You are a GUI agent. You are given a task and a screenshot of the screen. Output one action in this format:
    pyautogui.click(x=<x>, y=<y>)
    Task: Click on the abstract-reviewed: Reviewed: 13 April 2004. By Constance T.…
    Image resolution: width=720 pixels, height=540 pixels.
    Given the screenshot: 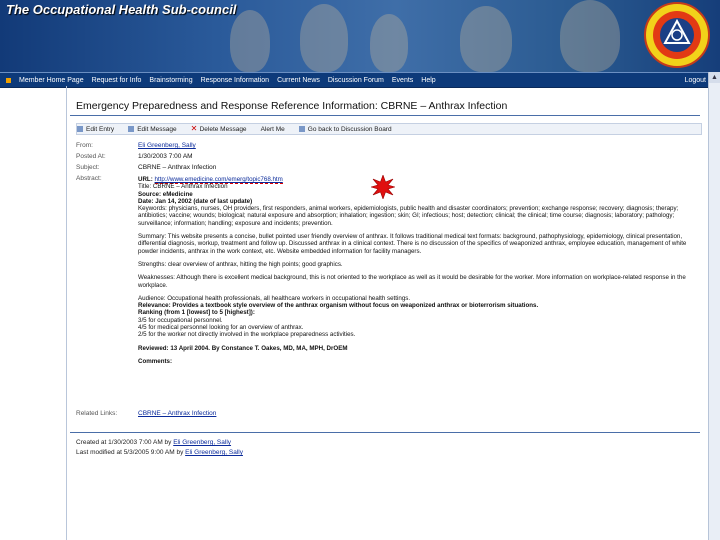 What is the action you would take?
    pyautogui.click(x=243, y=348)
    